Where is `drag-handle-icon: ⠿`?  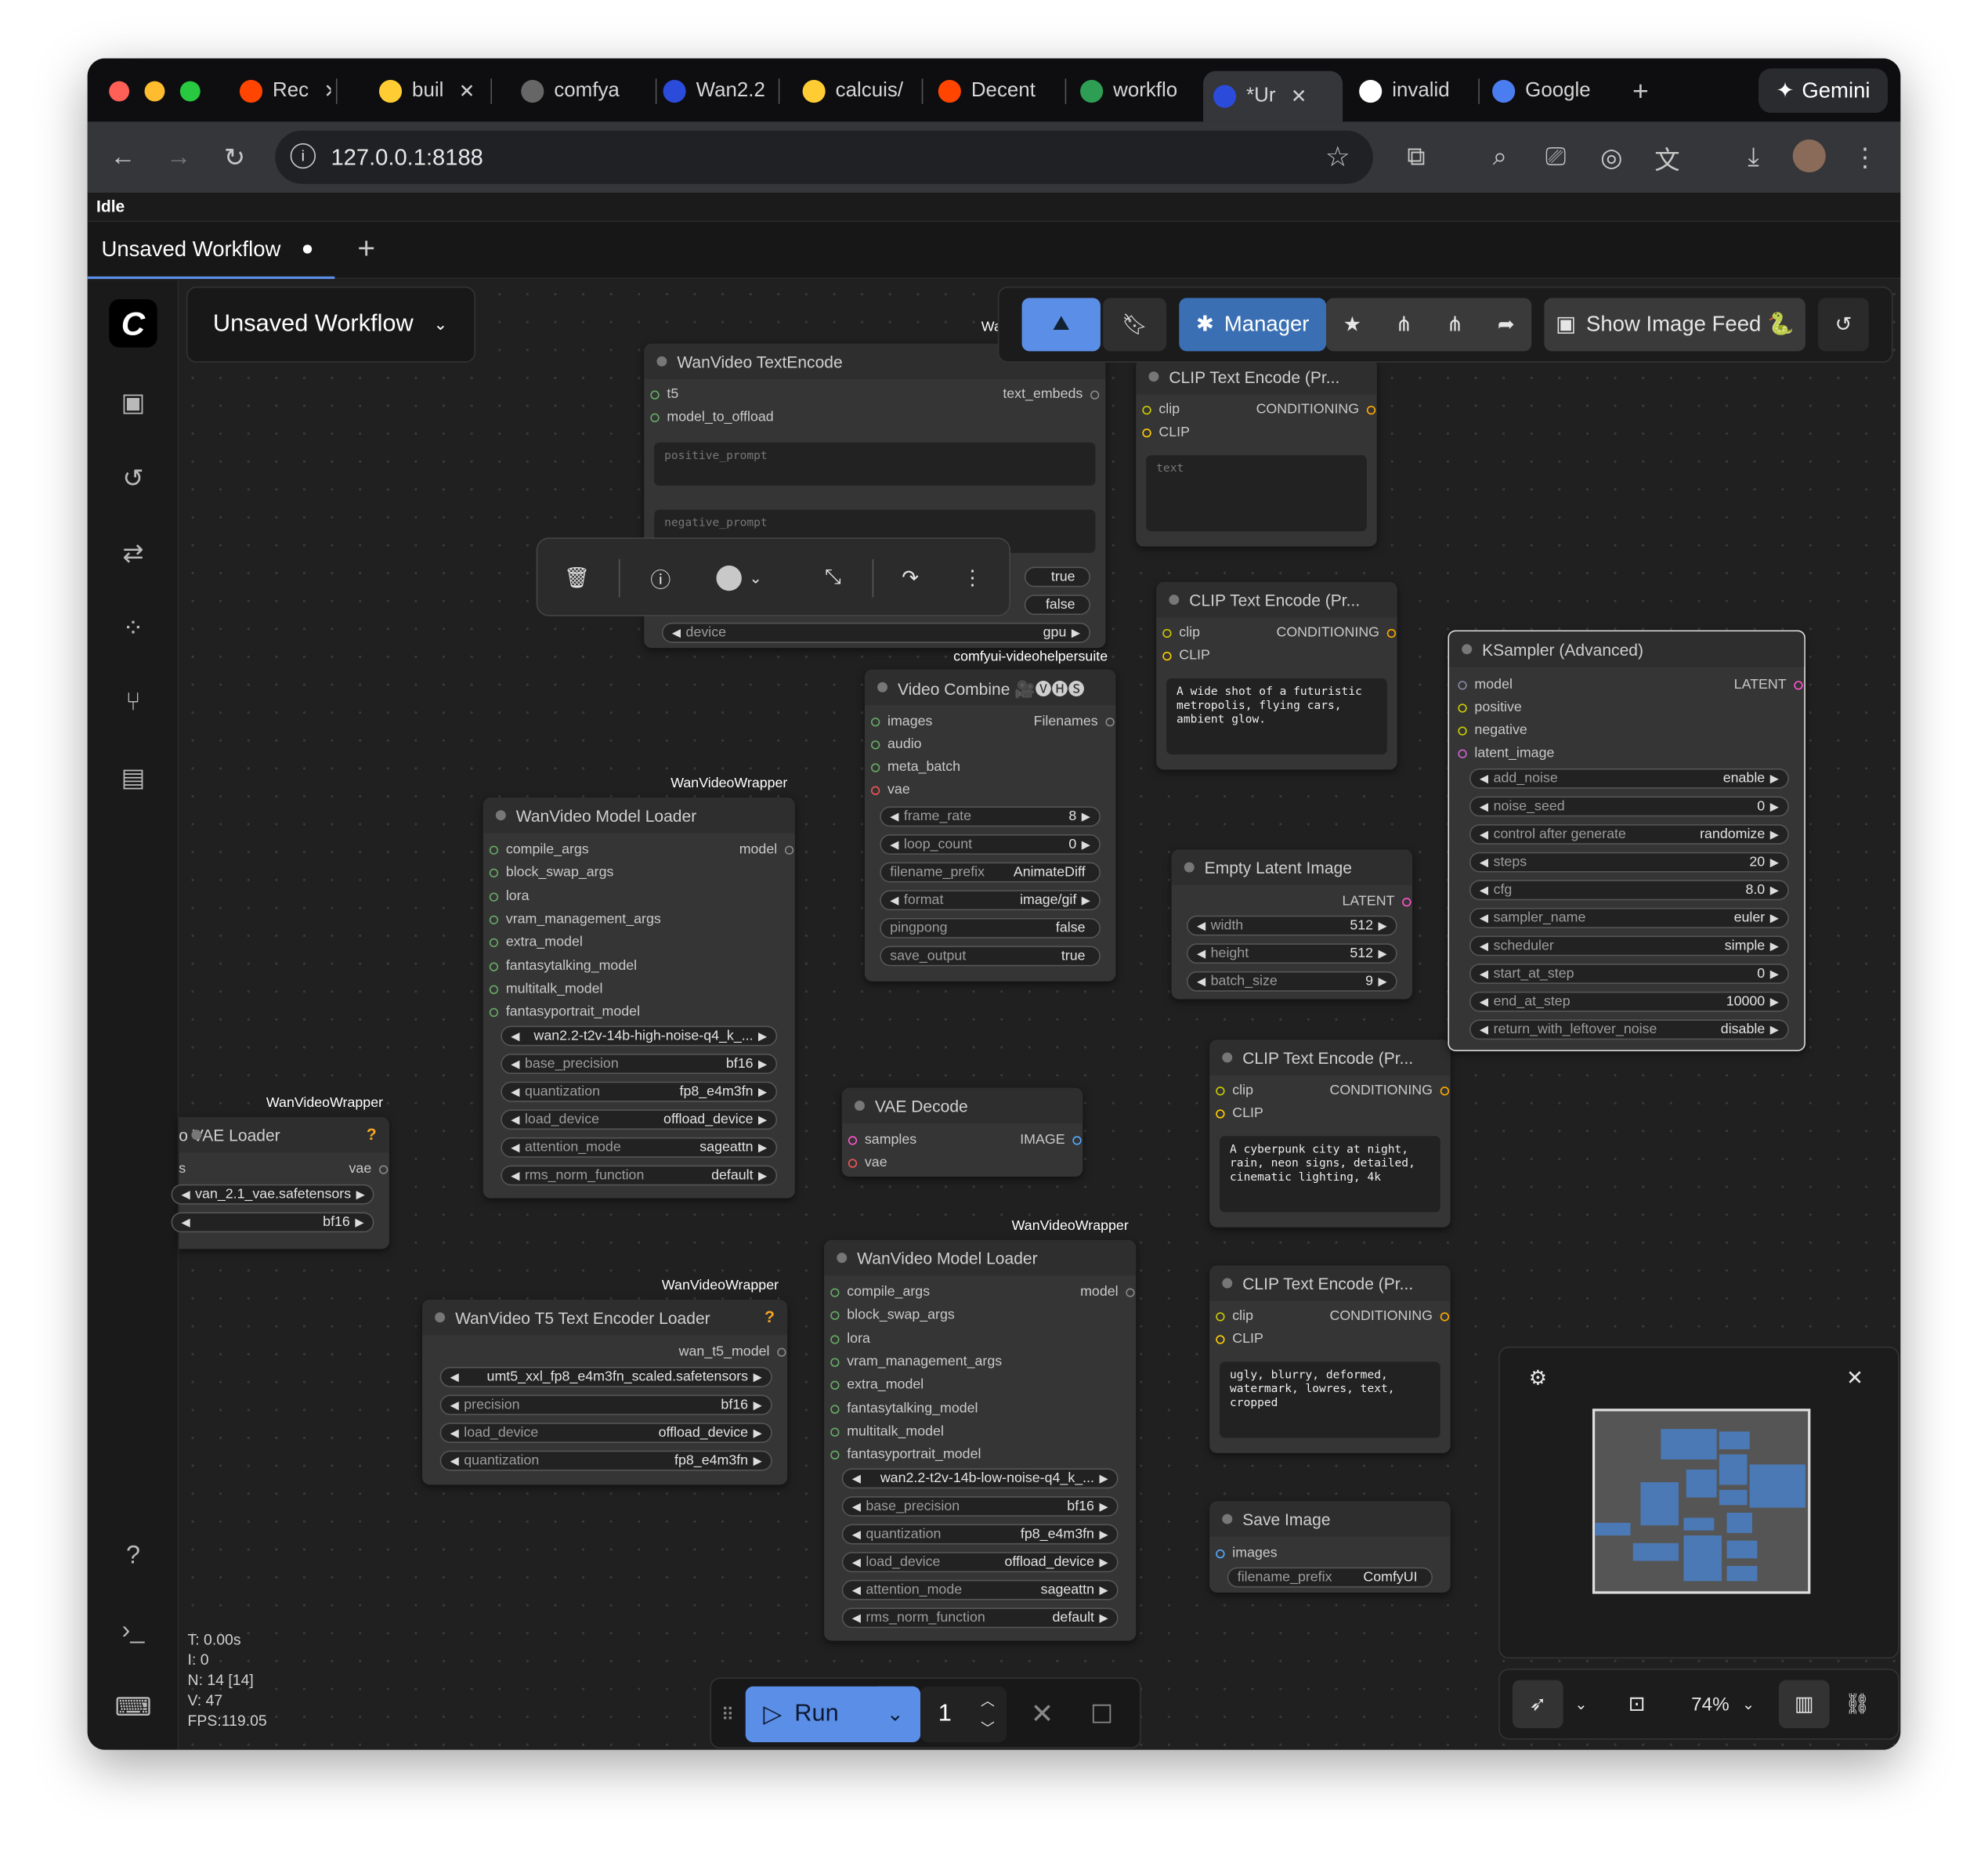 drag-handle-icon: ⠿ is located at coordinates (728, 1714).